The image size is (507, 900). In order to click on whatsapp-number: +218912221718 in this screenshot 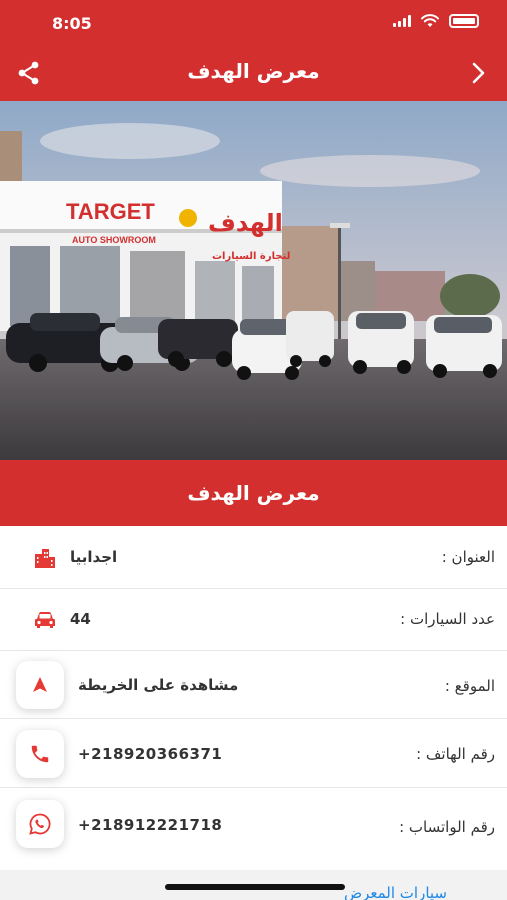, I will do `click(150, 825)`.